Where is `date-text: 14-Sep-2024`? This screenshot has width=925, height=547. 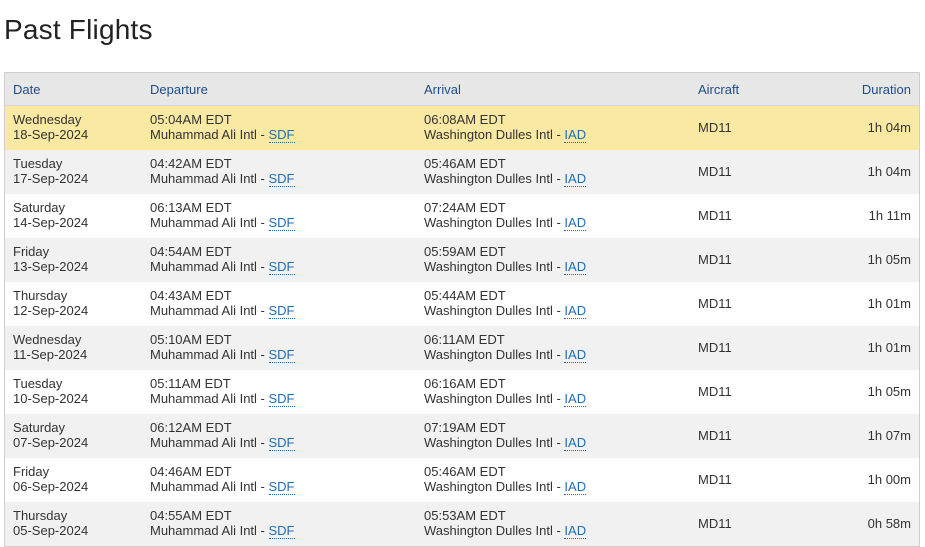
date-text: 14-Sep-2024 is located at coordinates (51, 222).